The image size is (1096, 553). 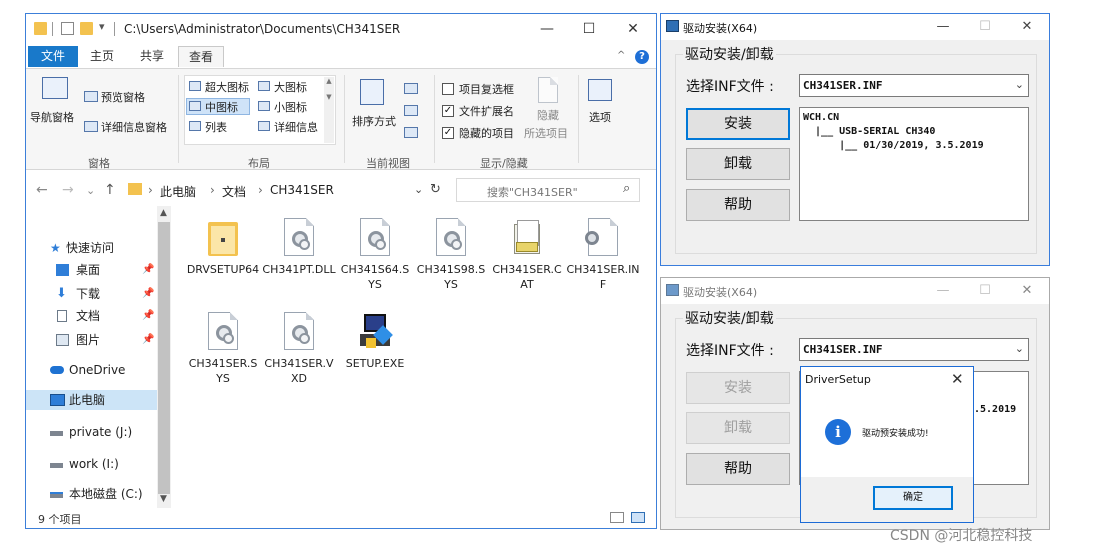 What do you see at coordinates (92, 294) in the screenshot?
I see `nav-downloads: ⬇ 下载 📌` at bounding box center [92, 294].